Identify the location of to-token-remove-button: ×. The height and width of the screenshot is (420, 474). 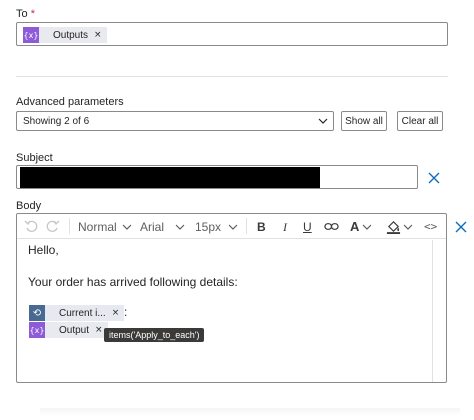
(99, 35).